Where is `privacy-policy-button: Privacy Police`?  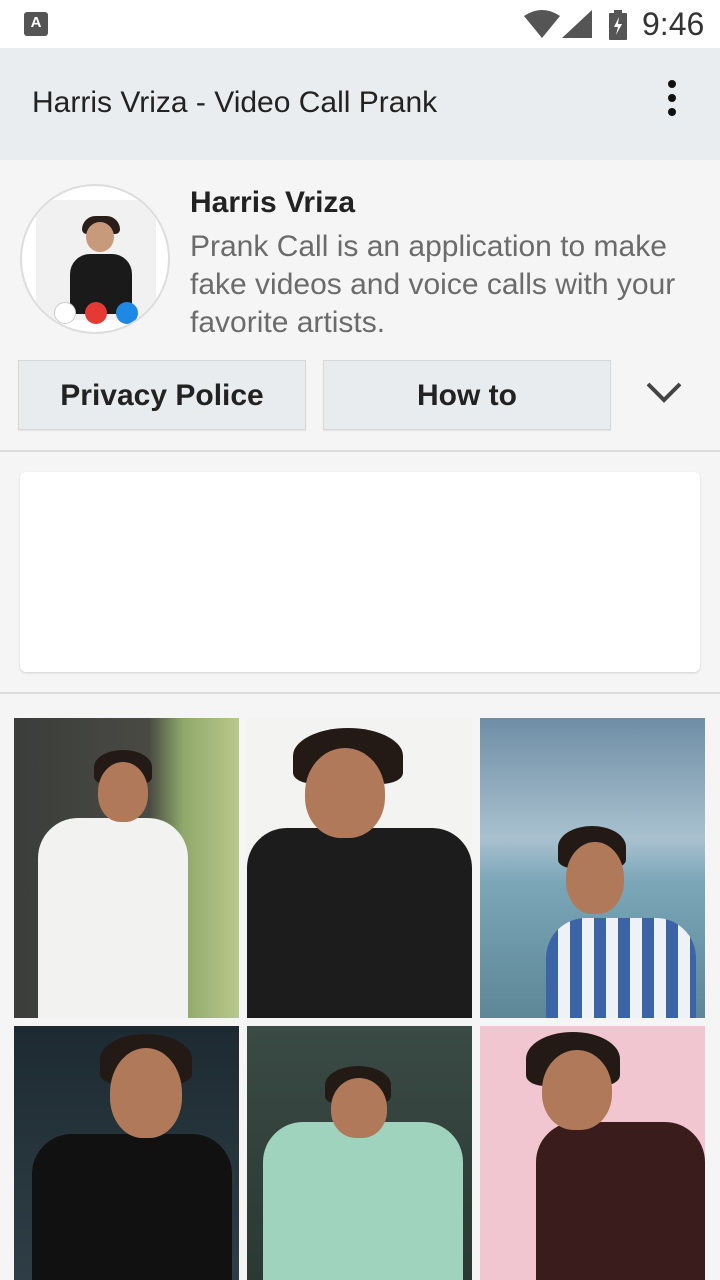
privacy-policy-button: Privacy Police is located at coordinates (162, 395).